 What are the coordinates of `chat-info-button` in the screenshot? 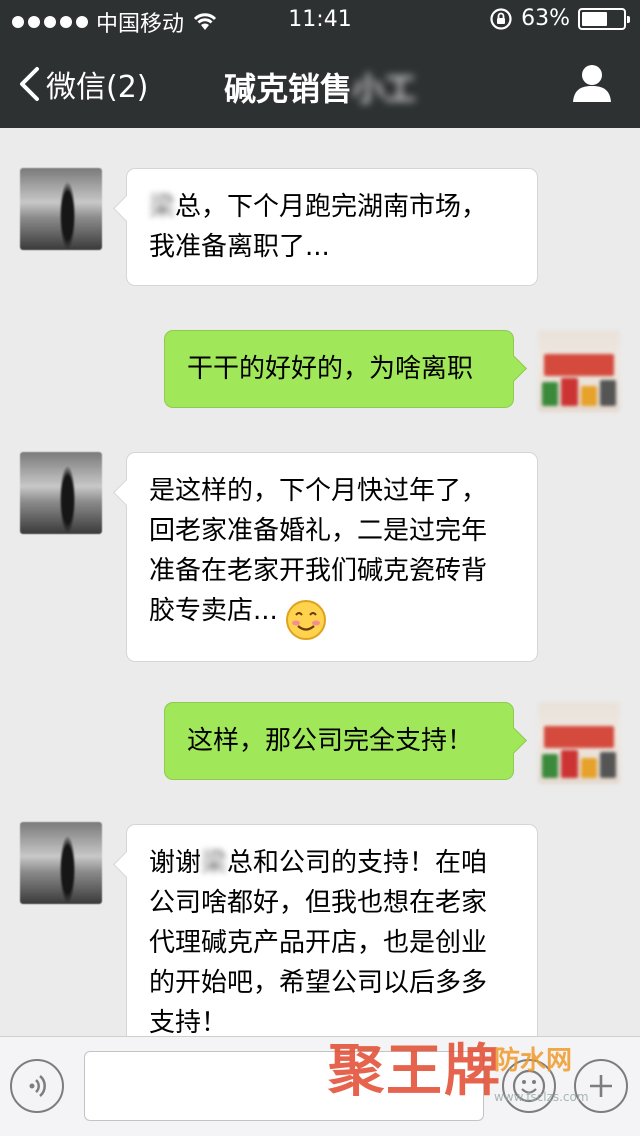 It's located at (592, 85).